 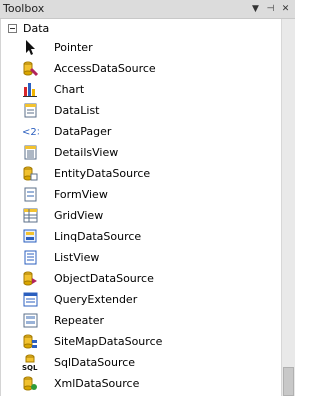 I want to click on object-datasource-icon, so click(x=30, y=278).